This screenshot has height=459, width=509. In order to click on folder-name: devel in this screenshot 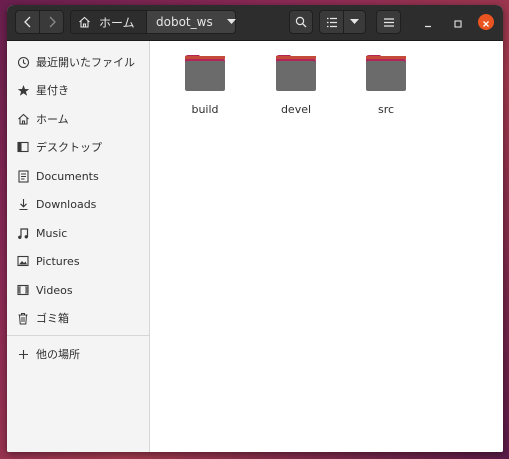, I will do `click(296, 109)`.